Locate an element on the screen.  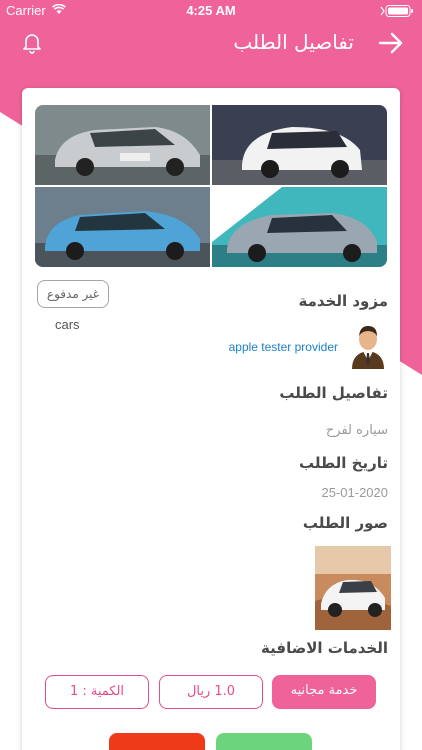
car-photo-silver is located at coordinates (299, 227).